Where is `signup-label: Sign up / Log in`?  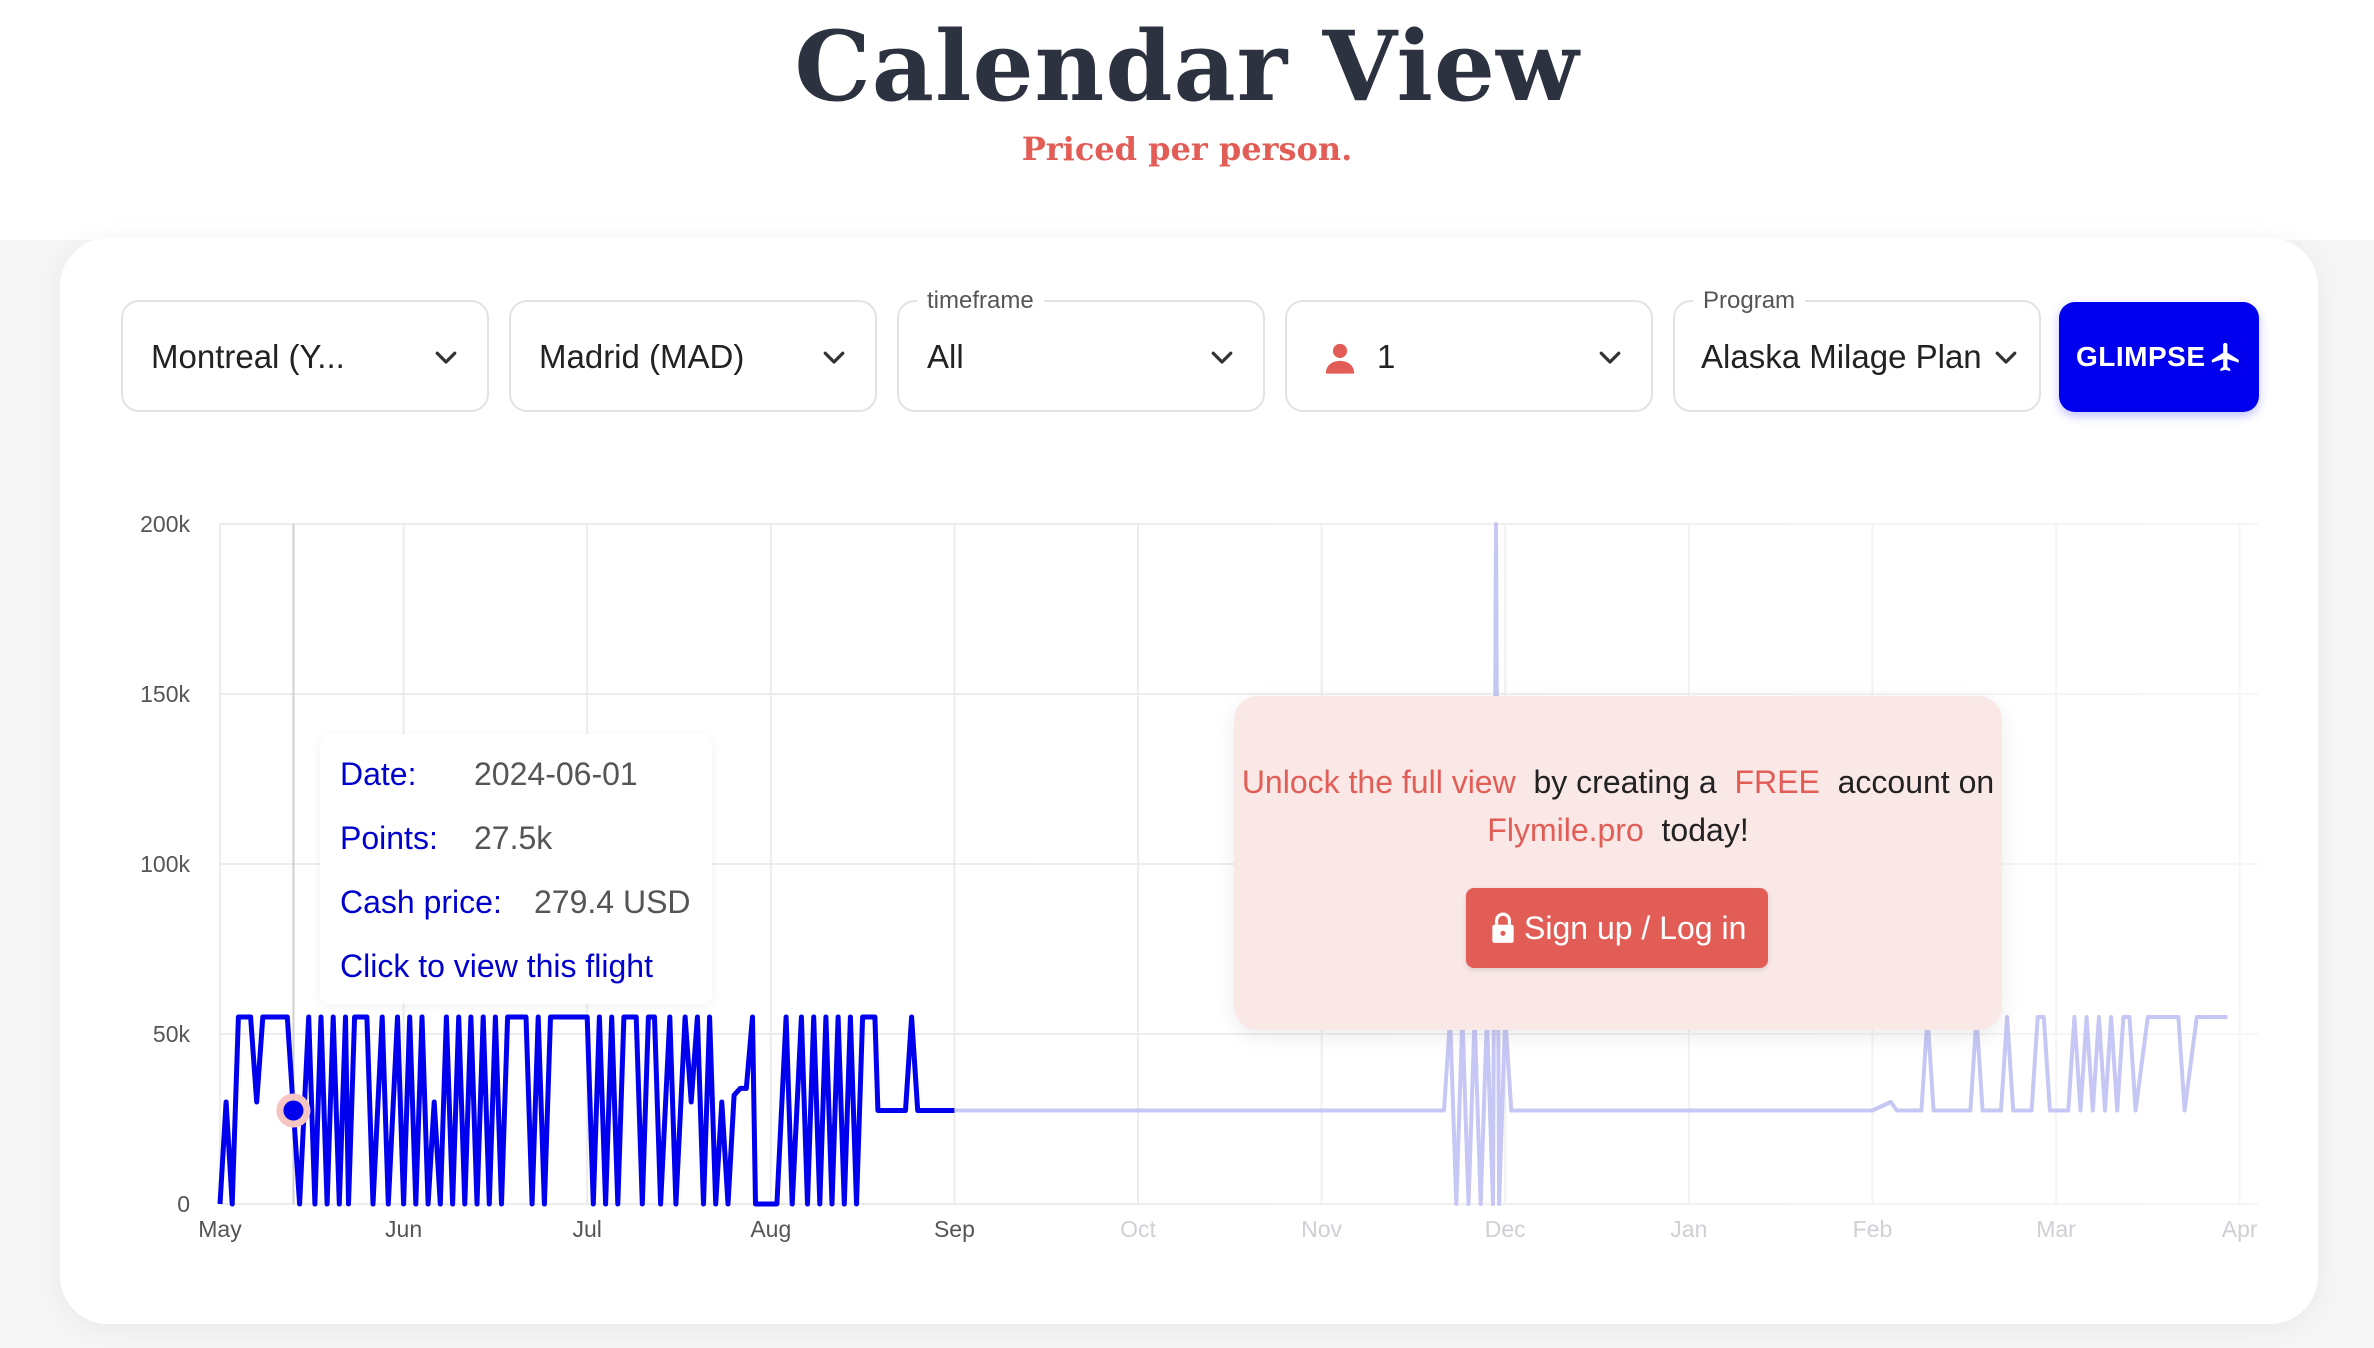
signup-label: Sign up / Log in is located at coordinates (1635, 928).